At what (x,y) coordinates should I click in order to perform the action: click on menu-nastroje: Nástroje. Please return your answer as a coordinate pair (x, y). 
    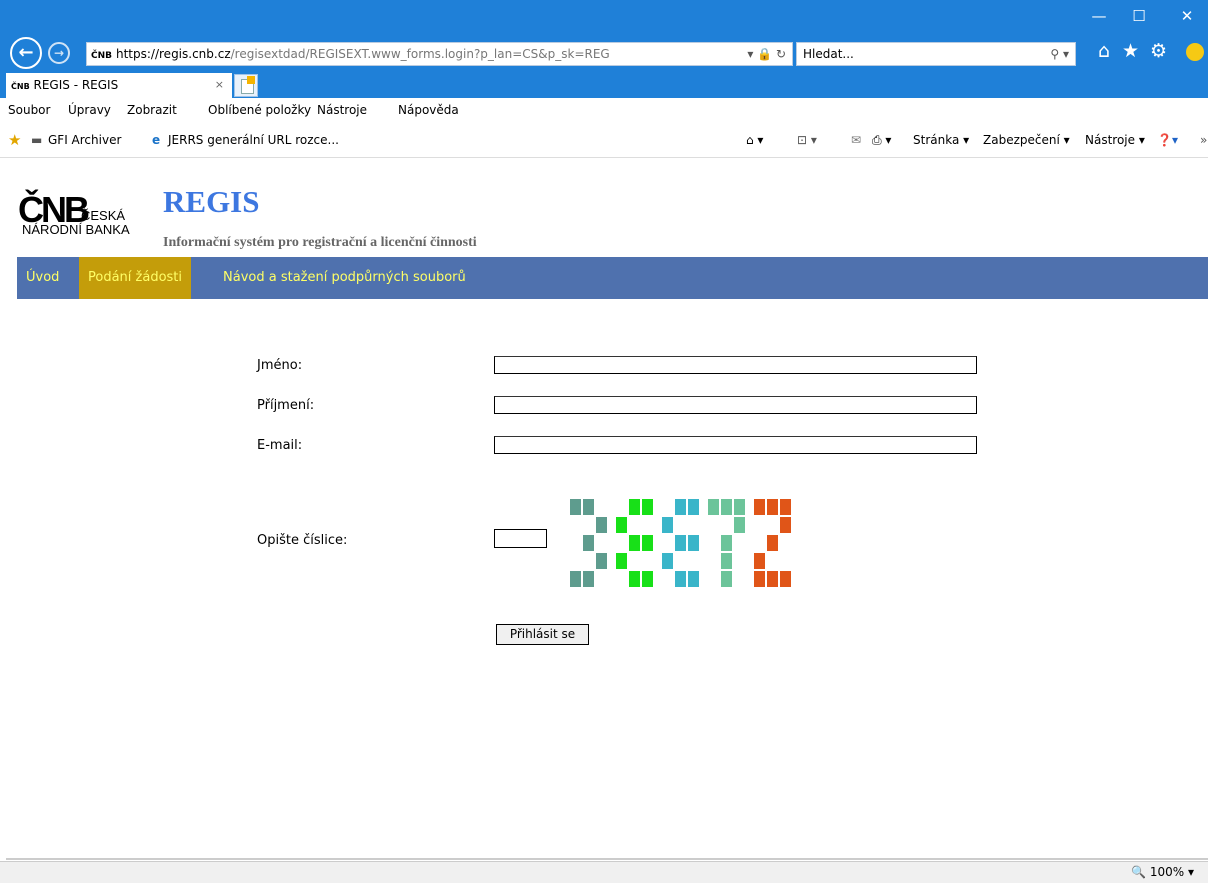
    Looking at the image, I should click on (342, 110).